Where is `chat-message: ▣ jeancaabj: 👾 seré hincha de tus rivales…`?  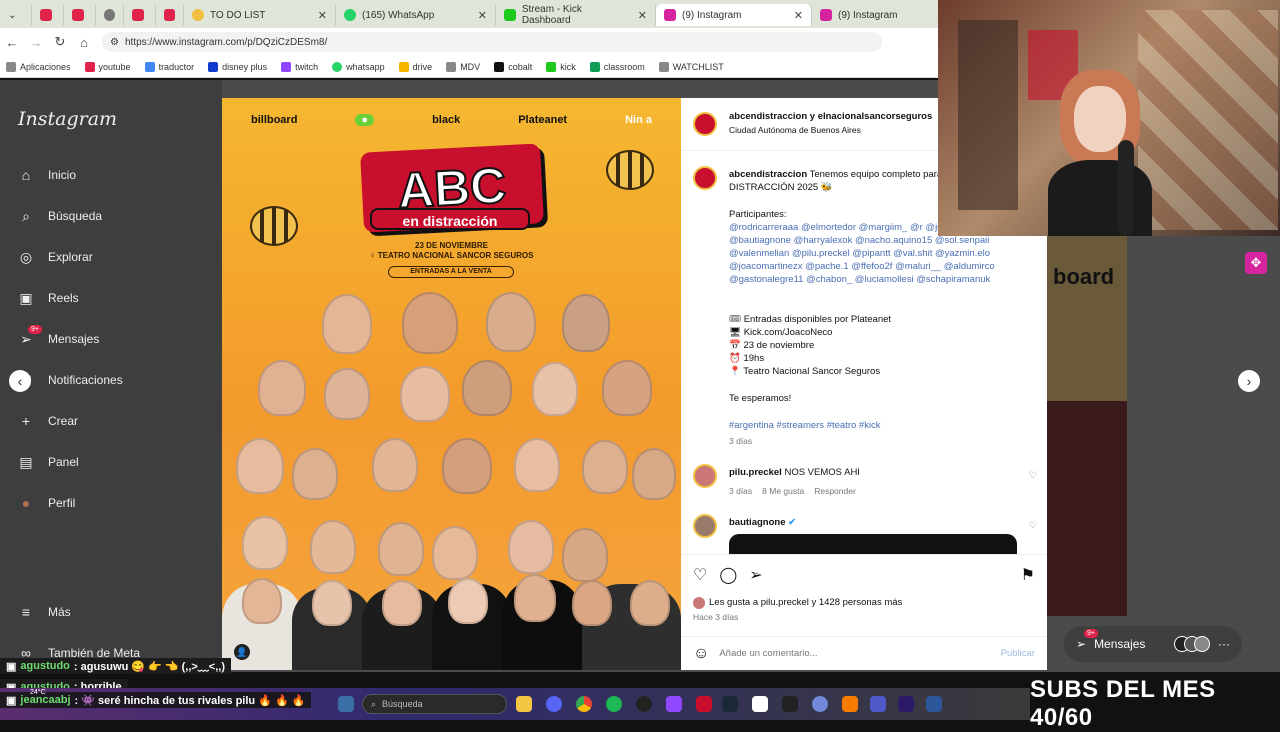
chat-message: ▣ jeancaabj: 👾 seré hincha de tus rivales… is located at coordinates (156, 700).